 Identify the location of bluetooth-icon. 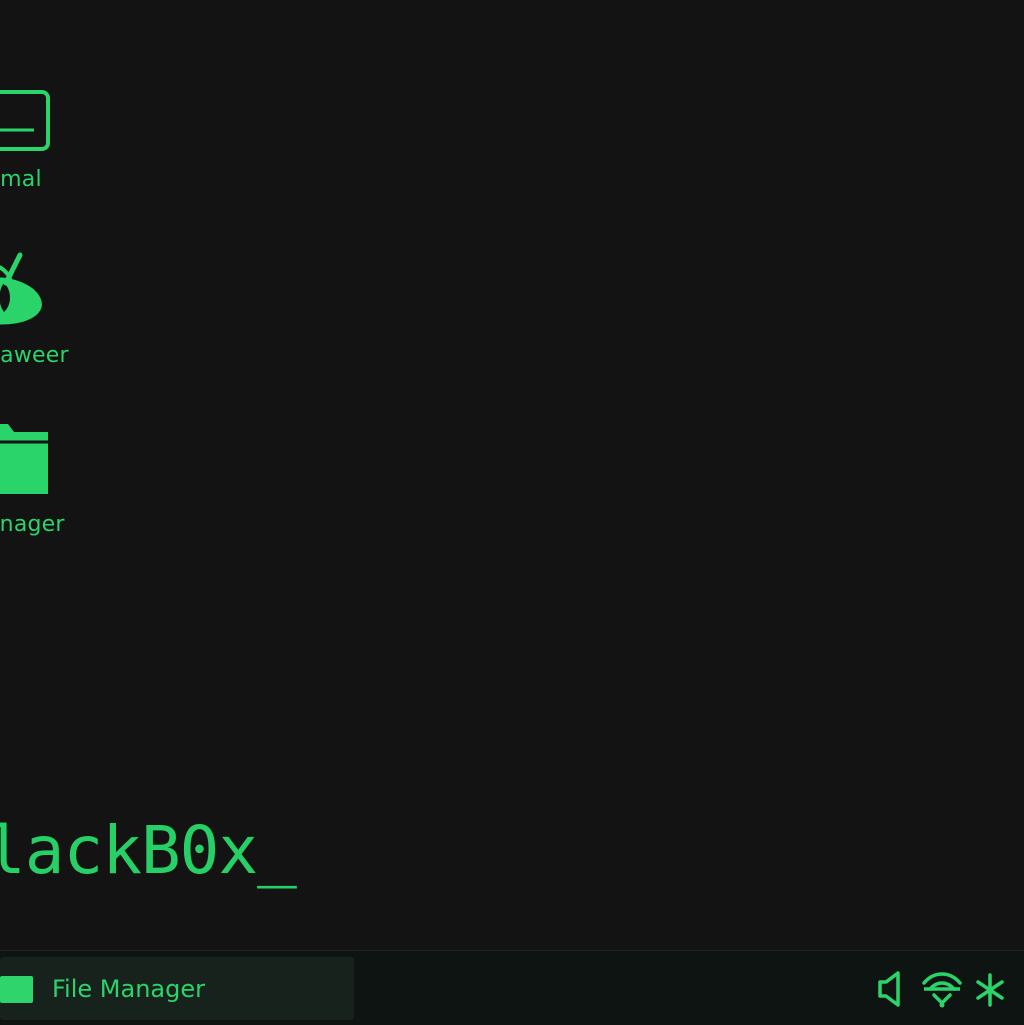
(991, 989).